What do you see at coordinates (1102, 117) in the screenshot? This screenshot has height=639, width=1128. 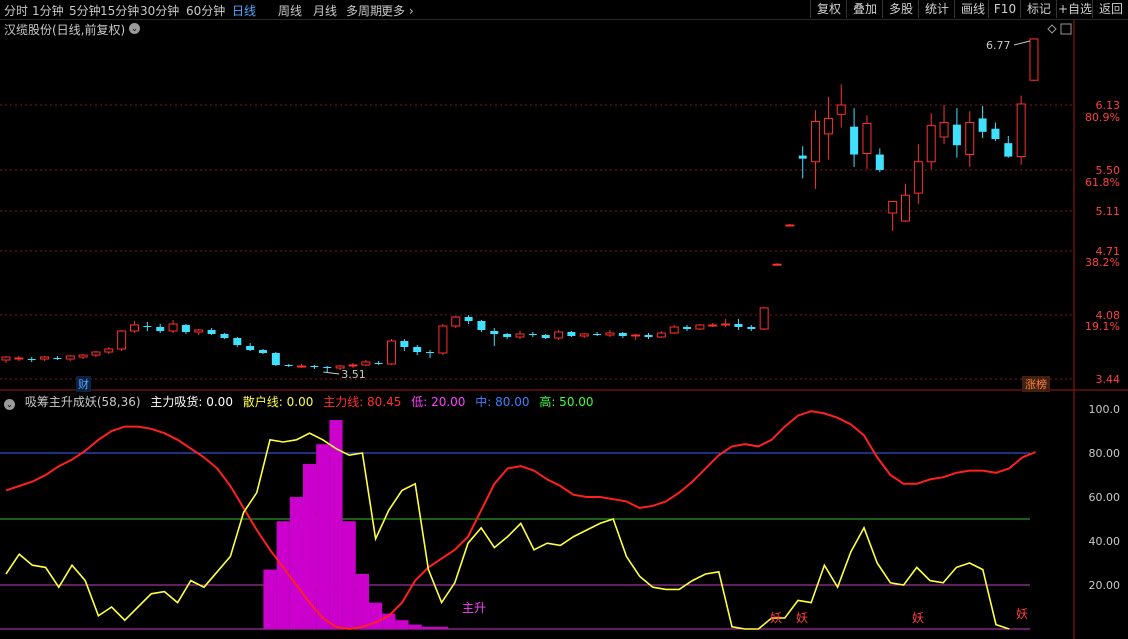 I see `pct-tick-label: 80.9%` at bounding box center [1102, 117].